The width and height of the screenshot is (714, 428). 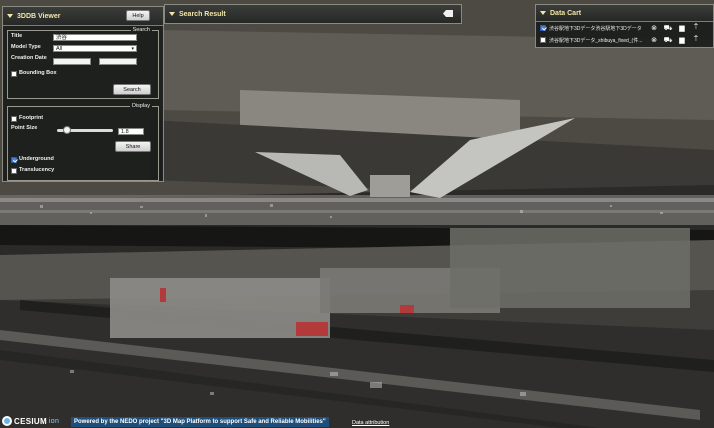 I want to click on creation-date-label: Creation Date, so click(x=29, y=58).